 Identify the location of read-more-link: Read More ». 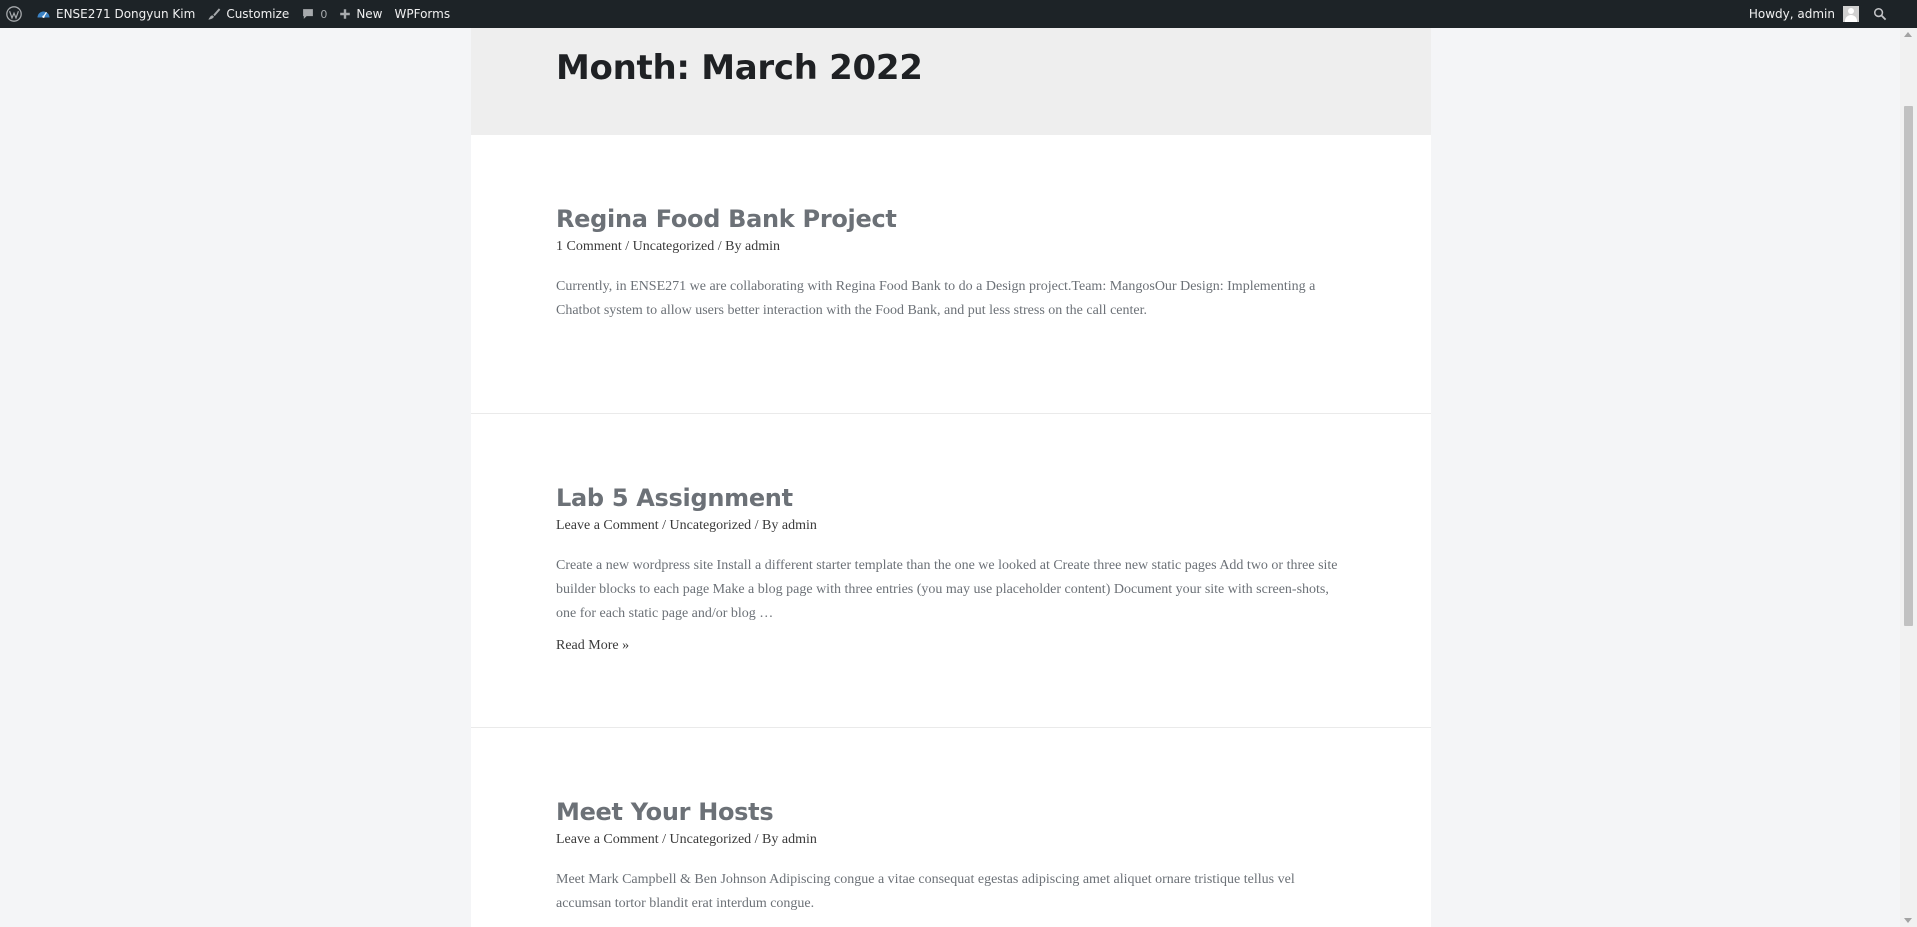
(592, 646).